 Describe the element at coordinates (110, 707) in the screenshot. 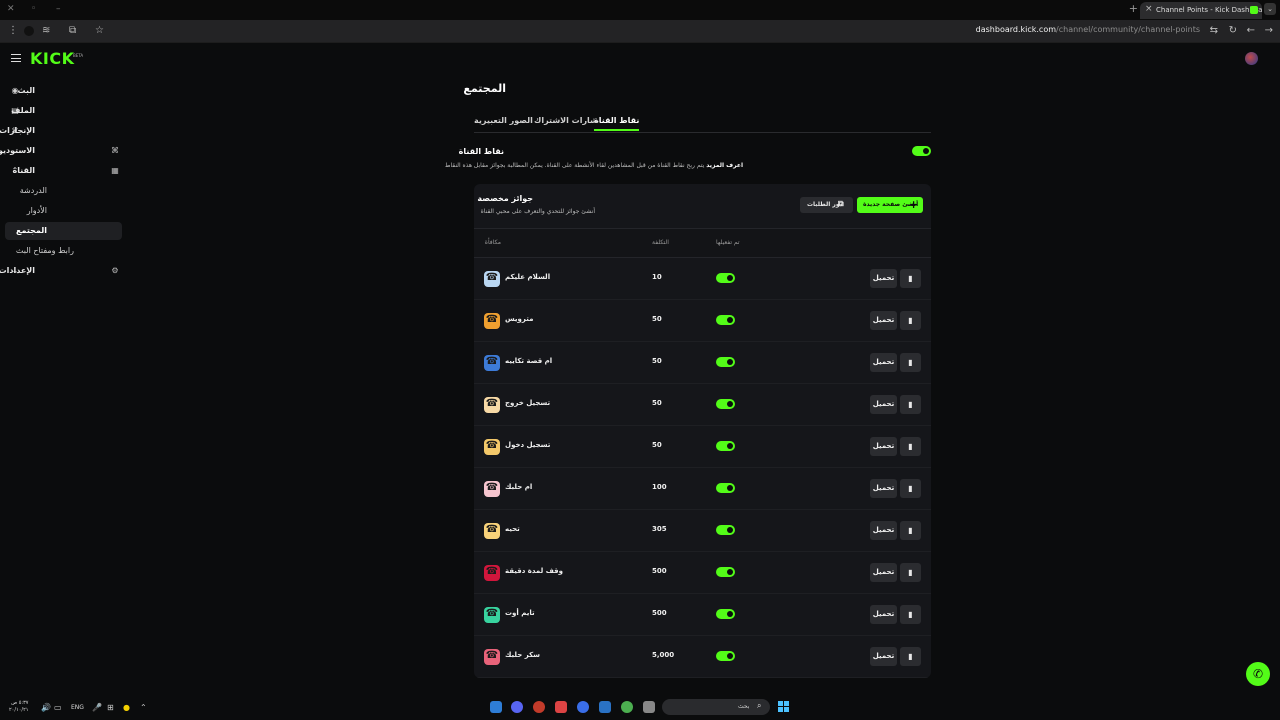

I see `tray-app-icon: ⊞` at that location.